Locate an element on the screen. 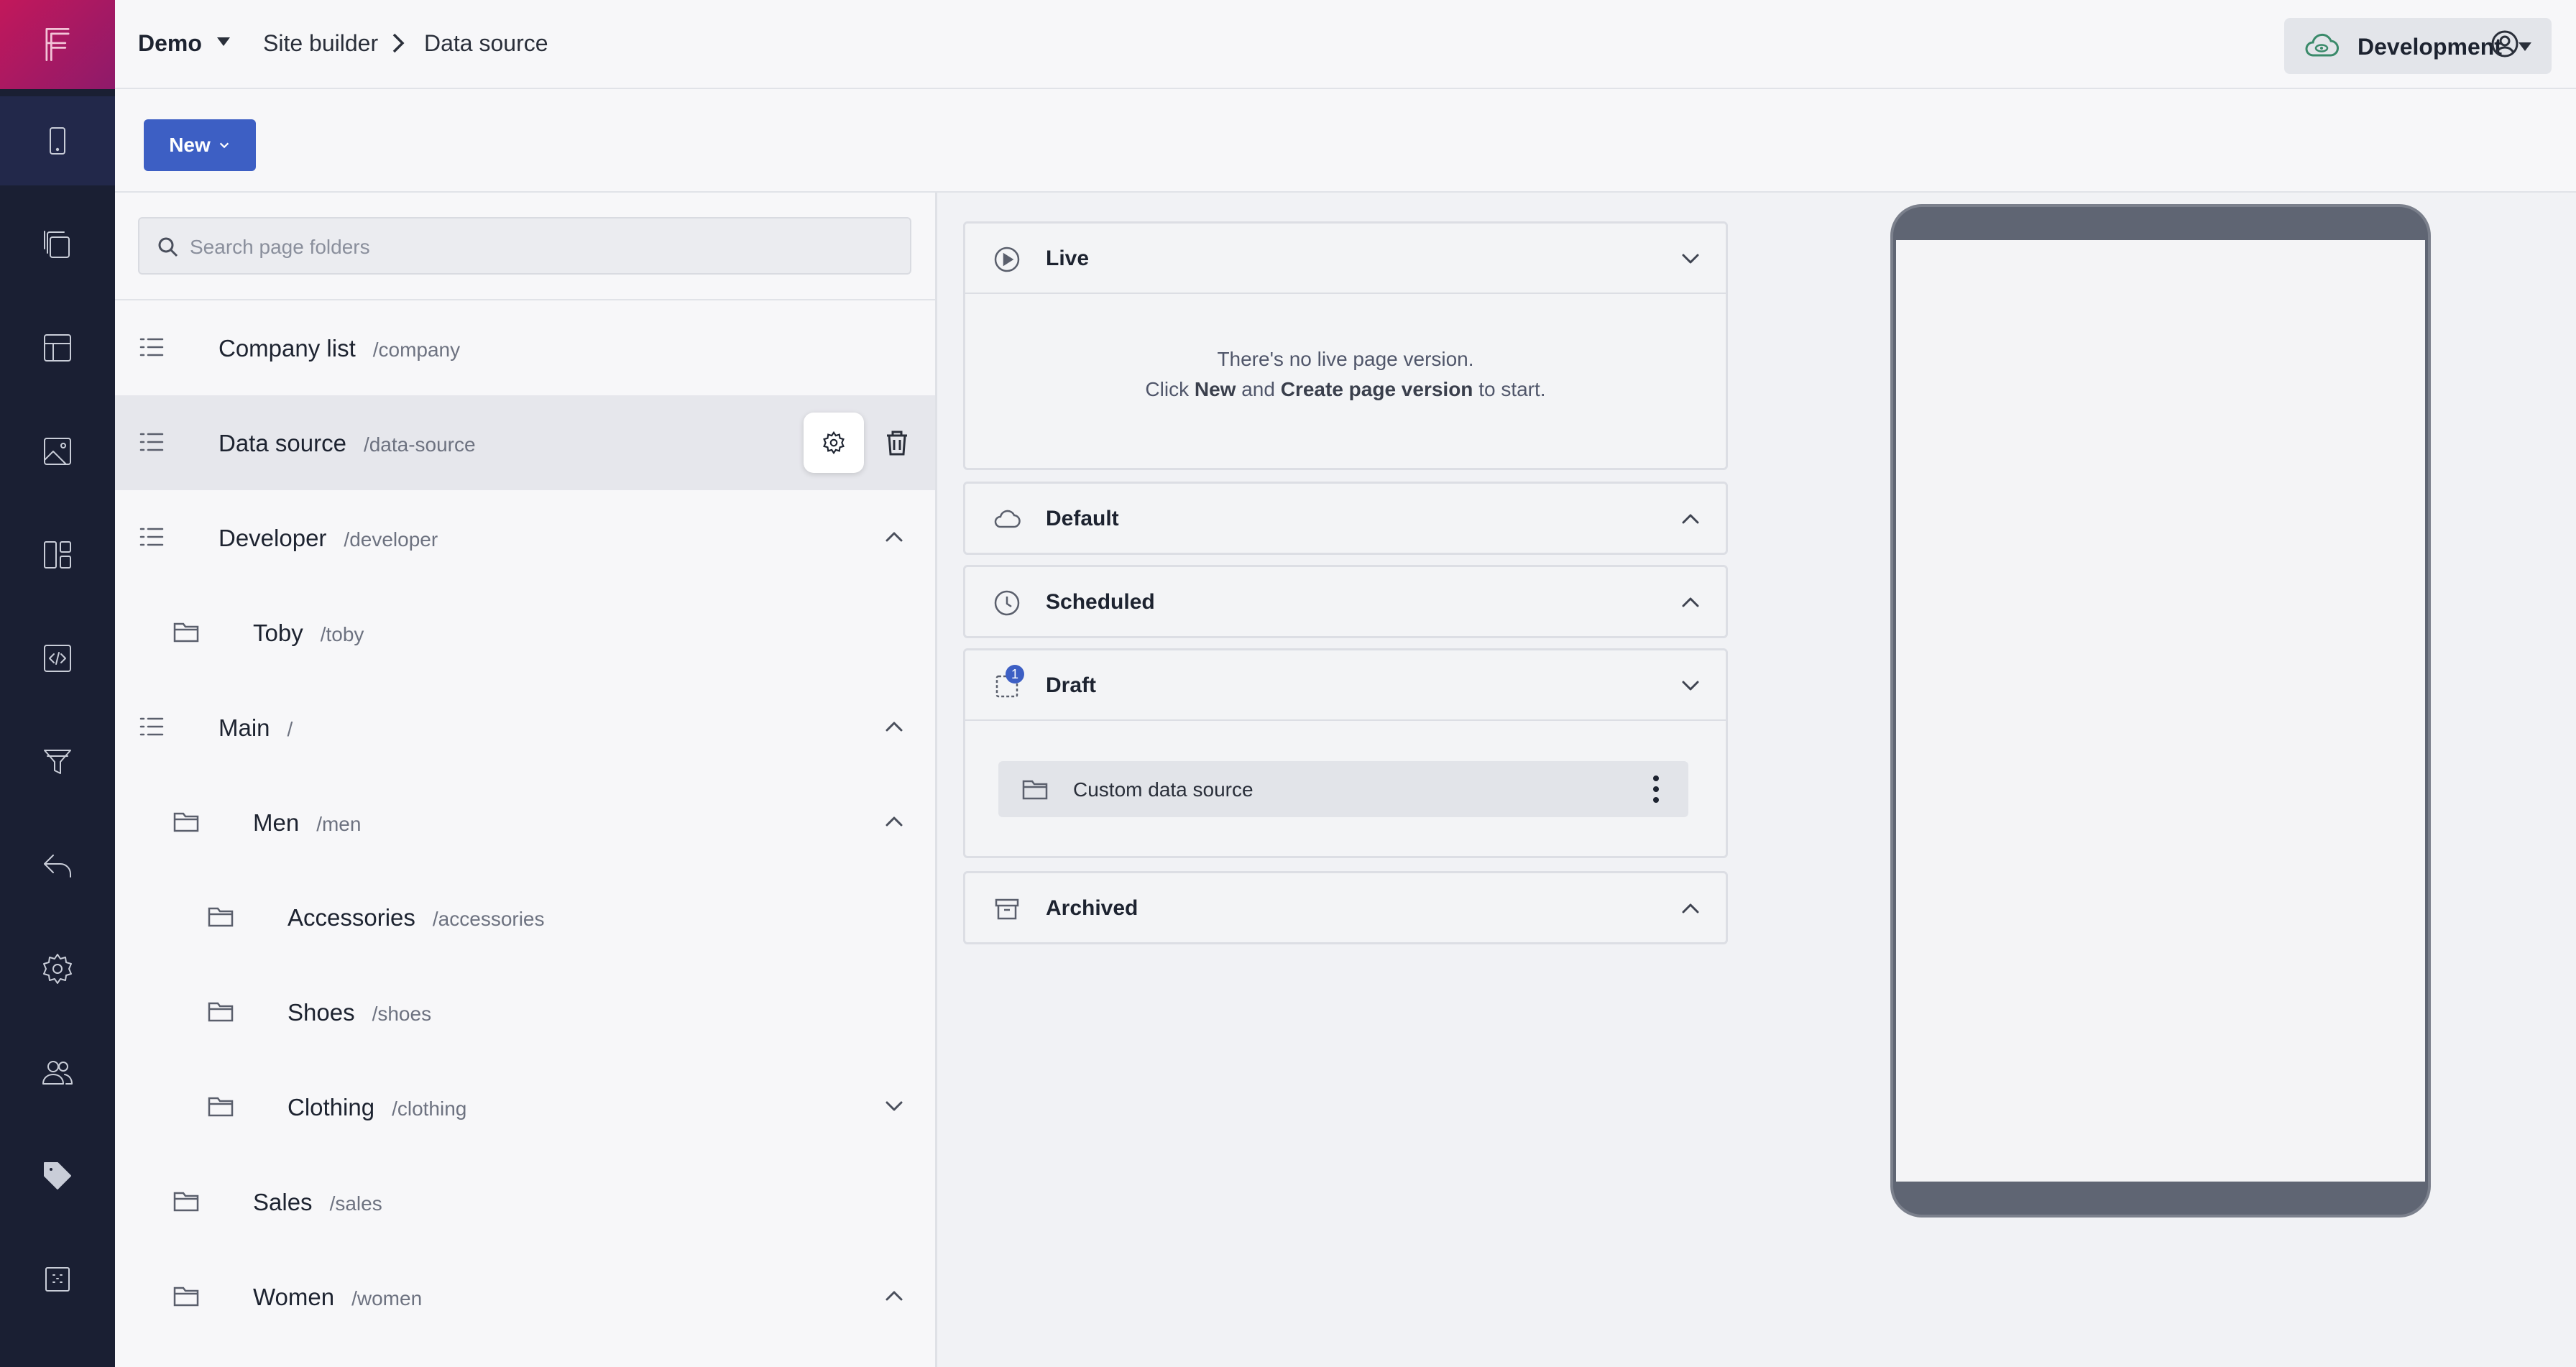 The image size is (2576, 1367). tree-row-path: /company is located at coordinates (416, 350).